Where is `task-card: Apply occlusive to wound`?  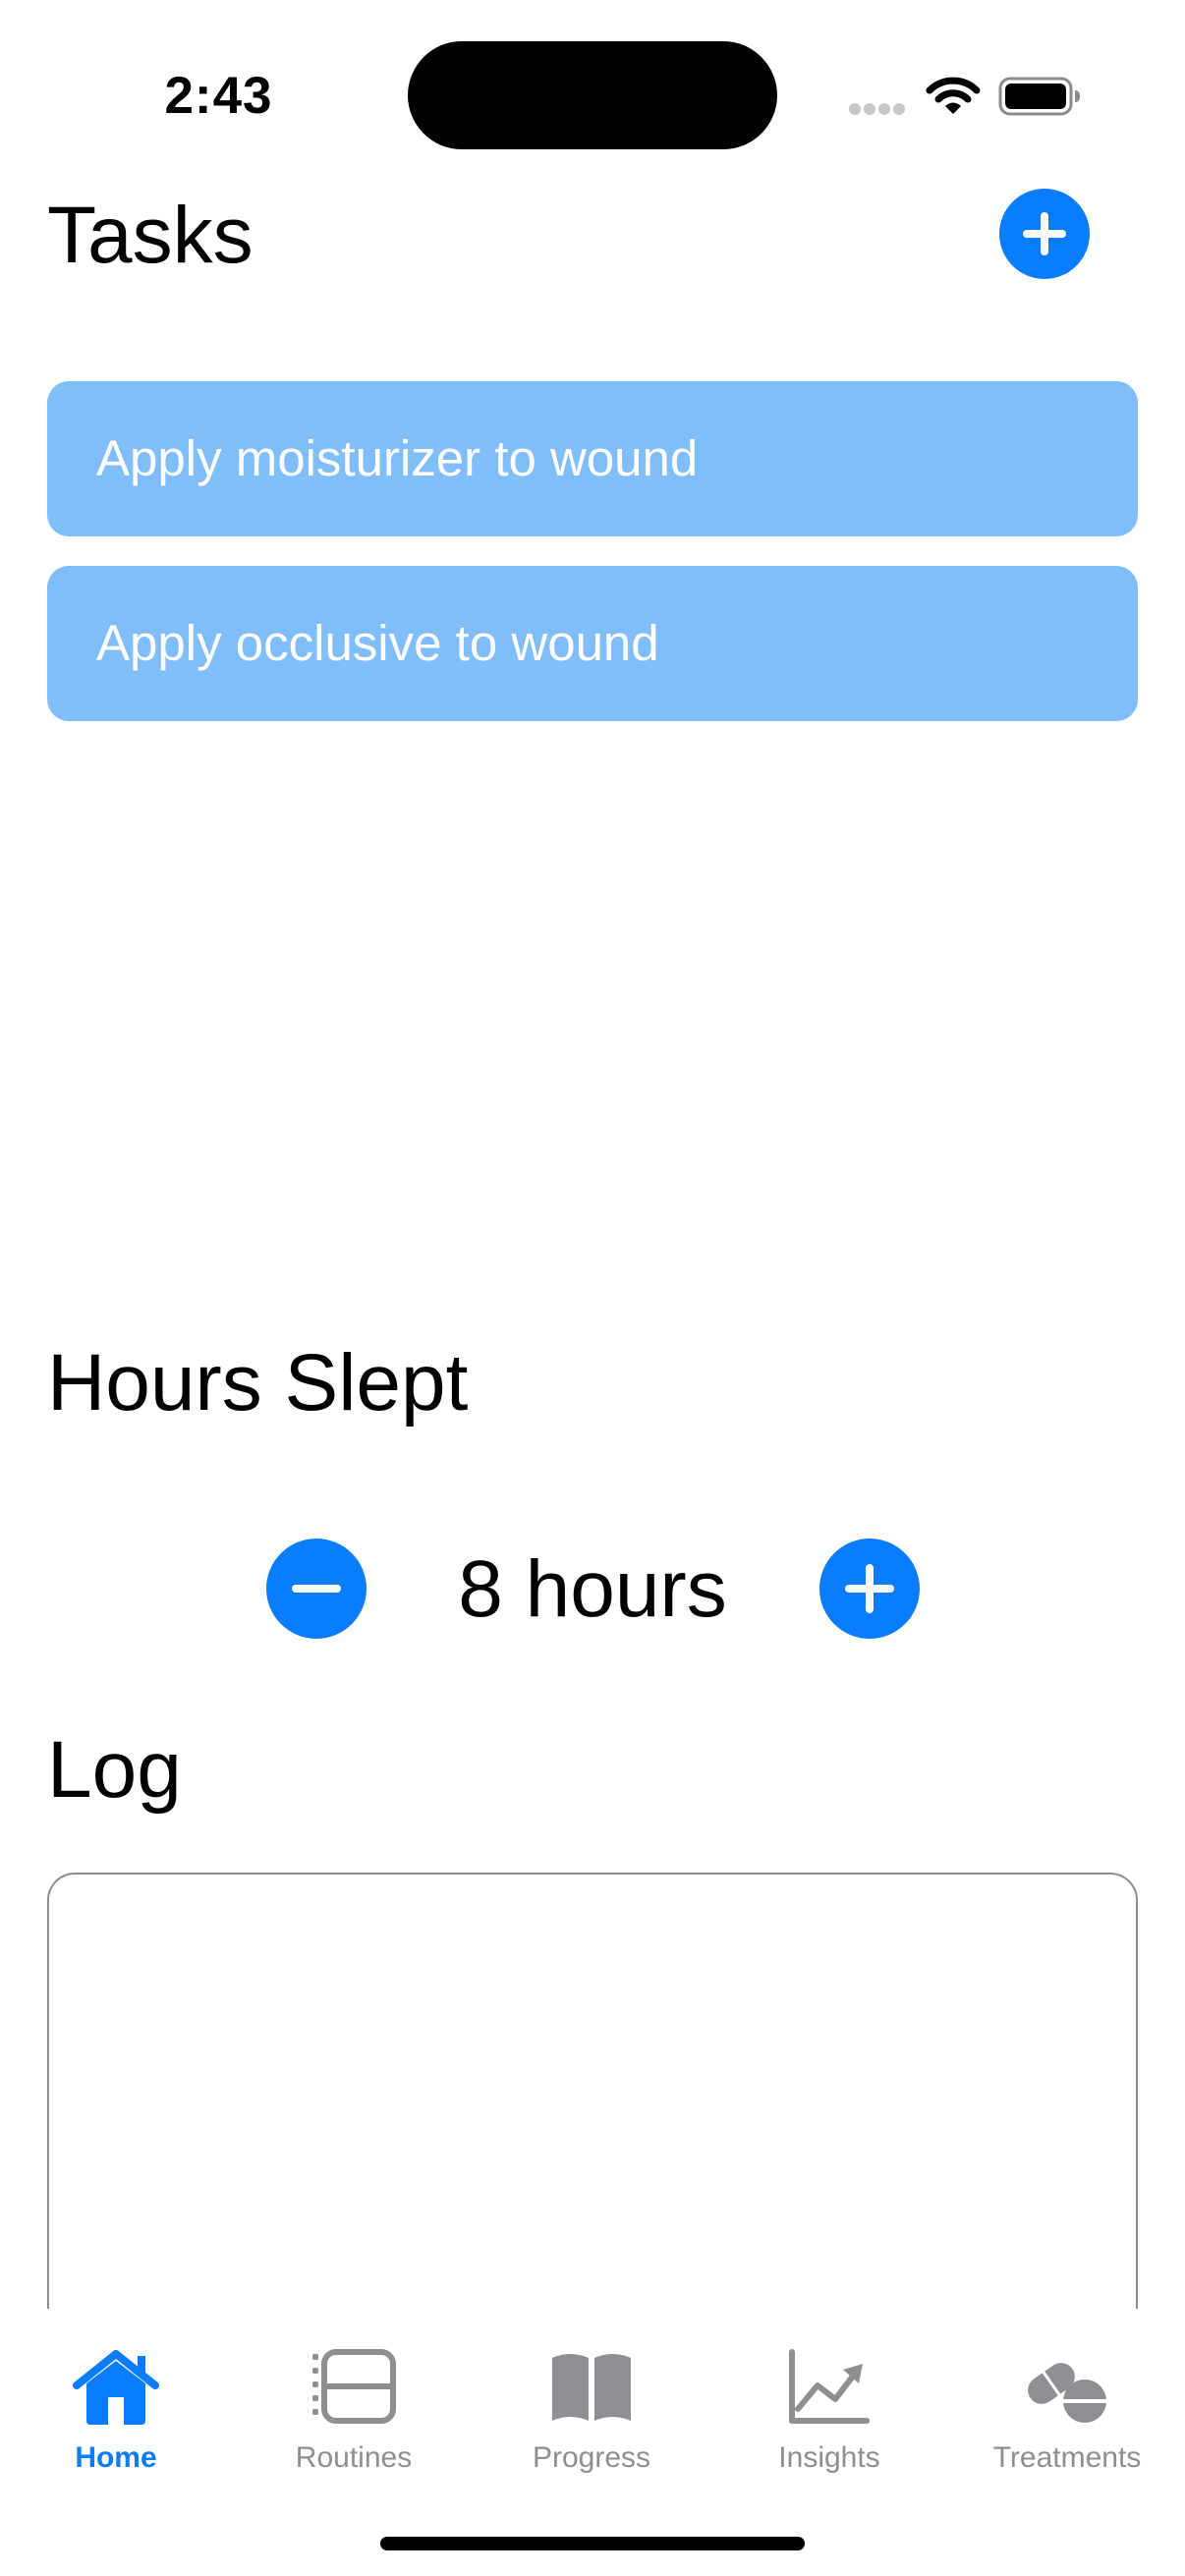 task-card: Apply occlusive to wound is located at coordinates (592, 643).